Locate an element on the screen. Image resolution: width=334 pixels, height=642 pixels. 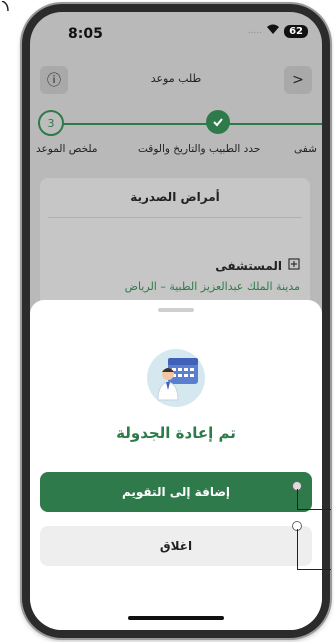
hospital-icon is located at coordinates (294, 265).